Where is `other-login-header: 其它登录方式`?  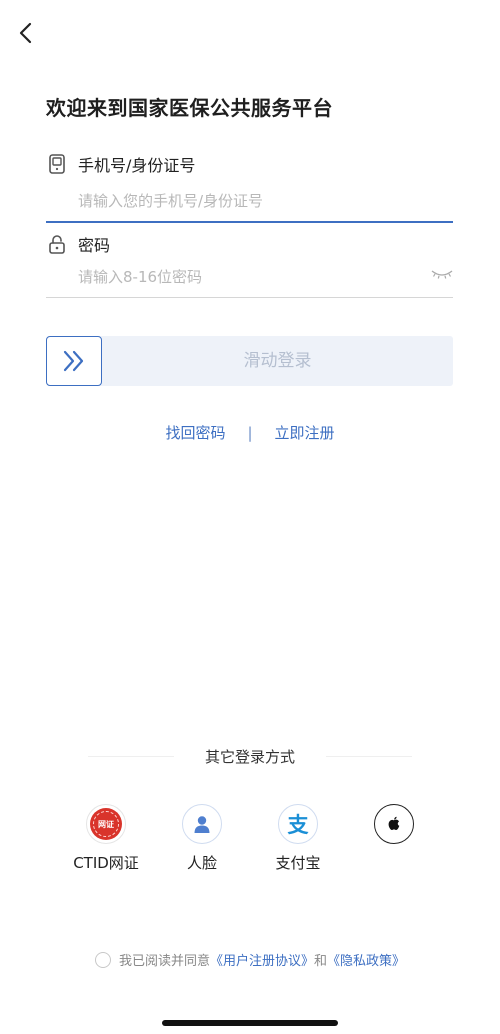 other-login-header: 其它登录方式 is located at coordinates (250, 757).